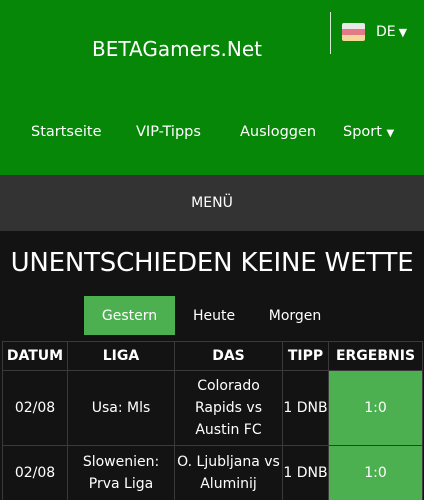  I want to click on cell-league: Usa: Mls, so click(121, 408).